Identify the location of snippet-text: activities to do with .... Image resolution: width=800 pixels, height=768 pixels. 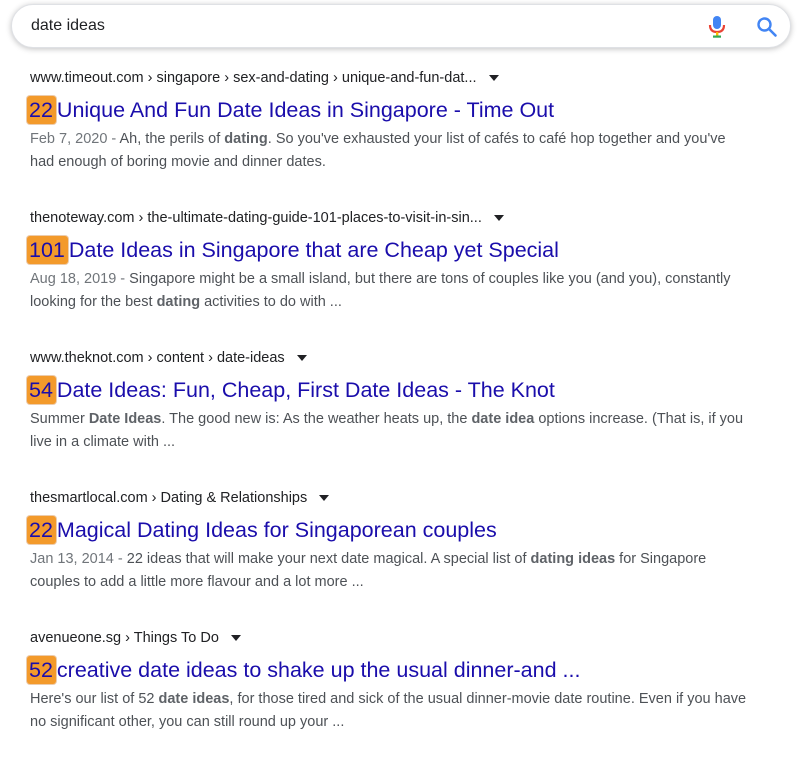
(271, 302).